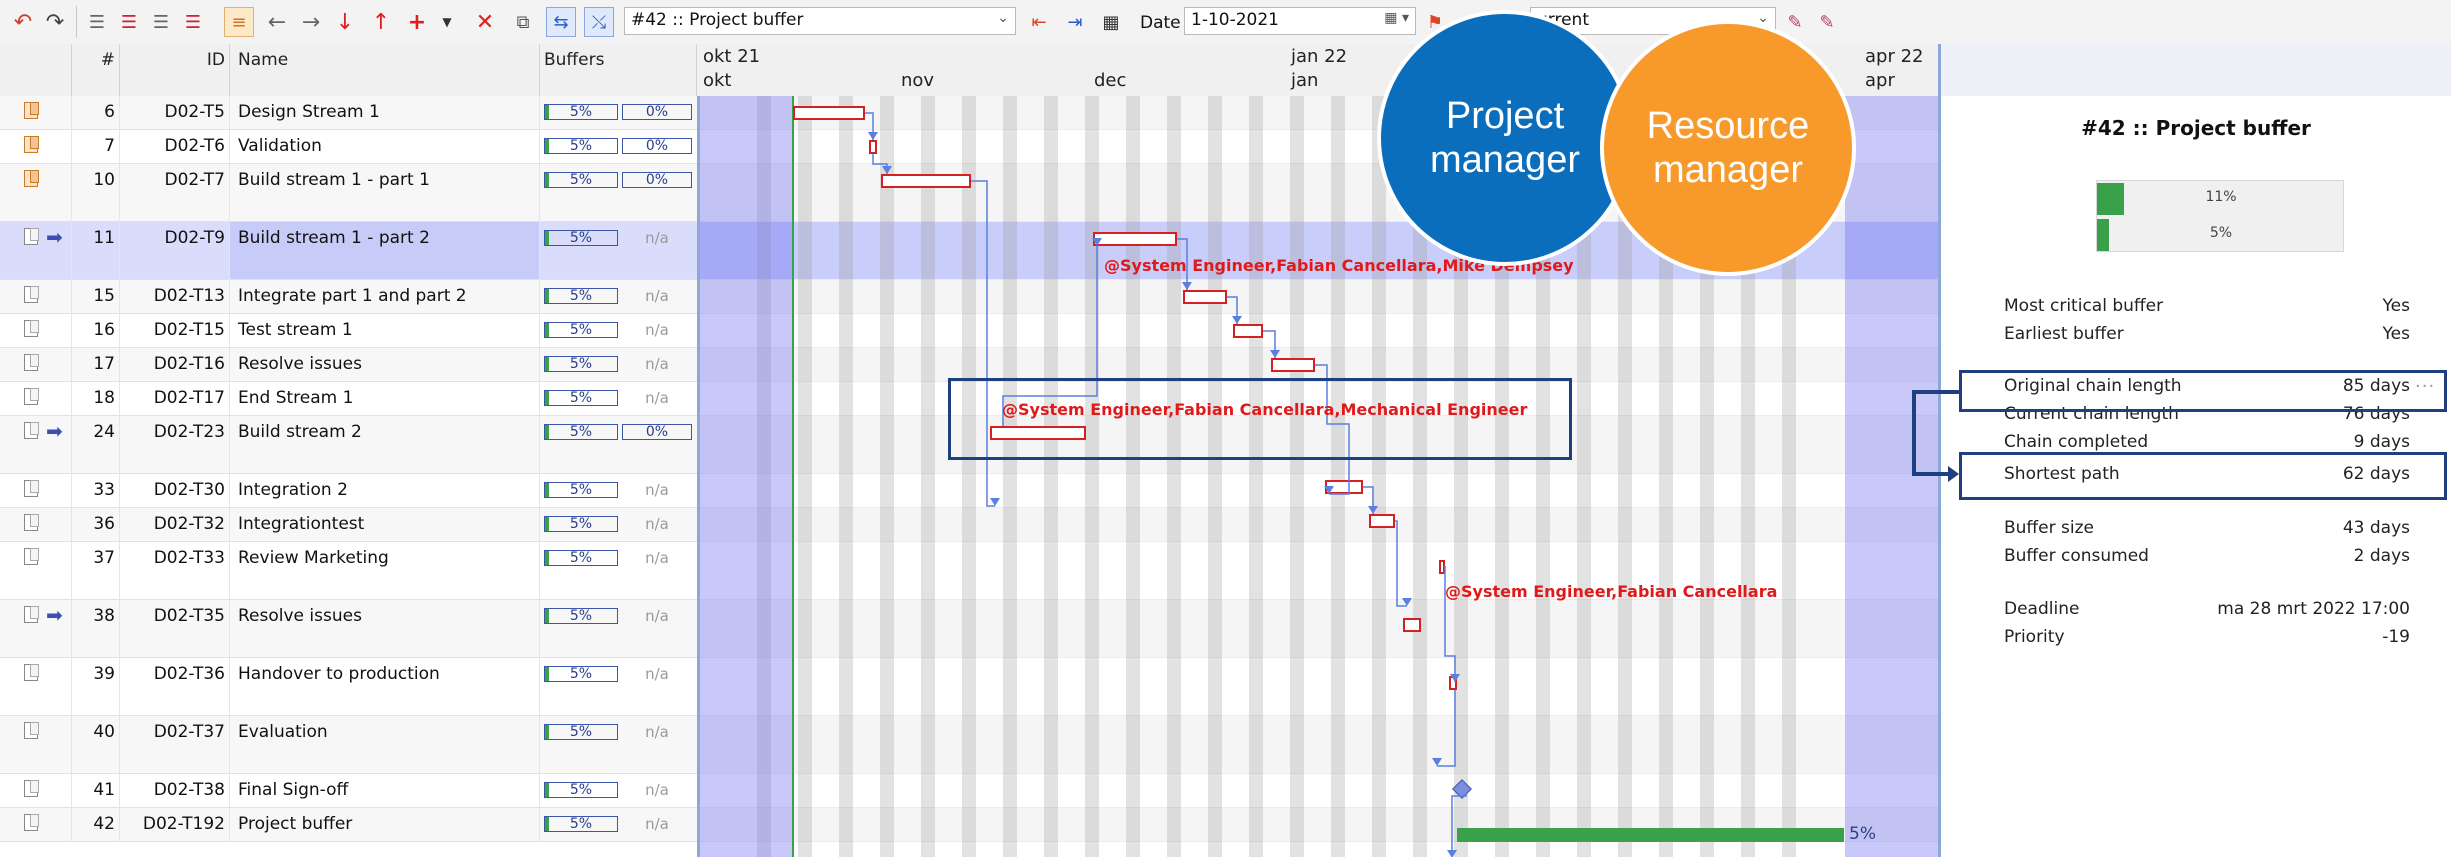 Image resolution: width=2451 pixels, height=857 pixels. I want to click on table-row: 41 D02-T38 Final Sign-off 5% n/a, so click(348, 791).